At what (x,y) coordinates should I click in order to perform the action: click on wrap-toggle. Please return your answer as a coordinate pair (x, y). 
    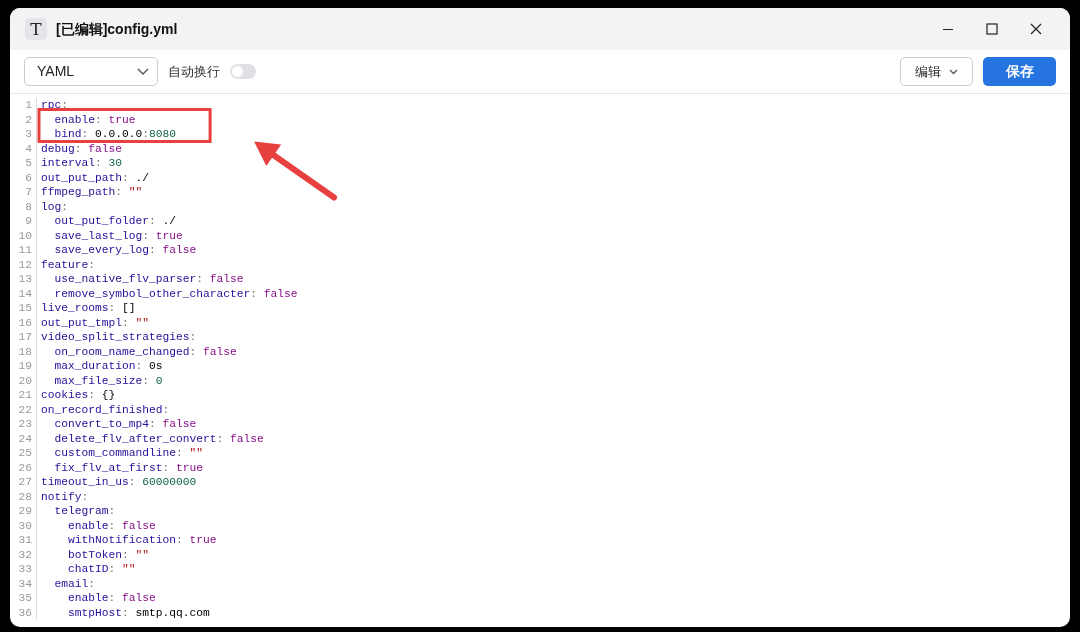
    Looking at the image, I should click on (243, 71).